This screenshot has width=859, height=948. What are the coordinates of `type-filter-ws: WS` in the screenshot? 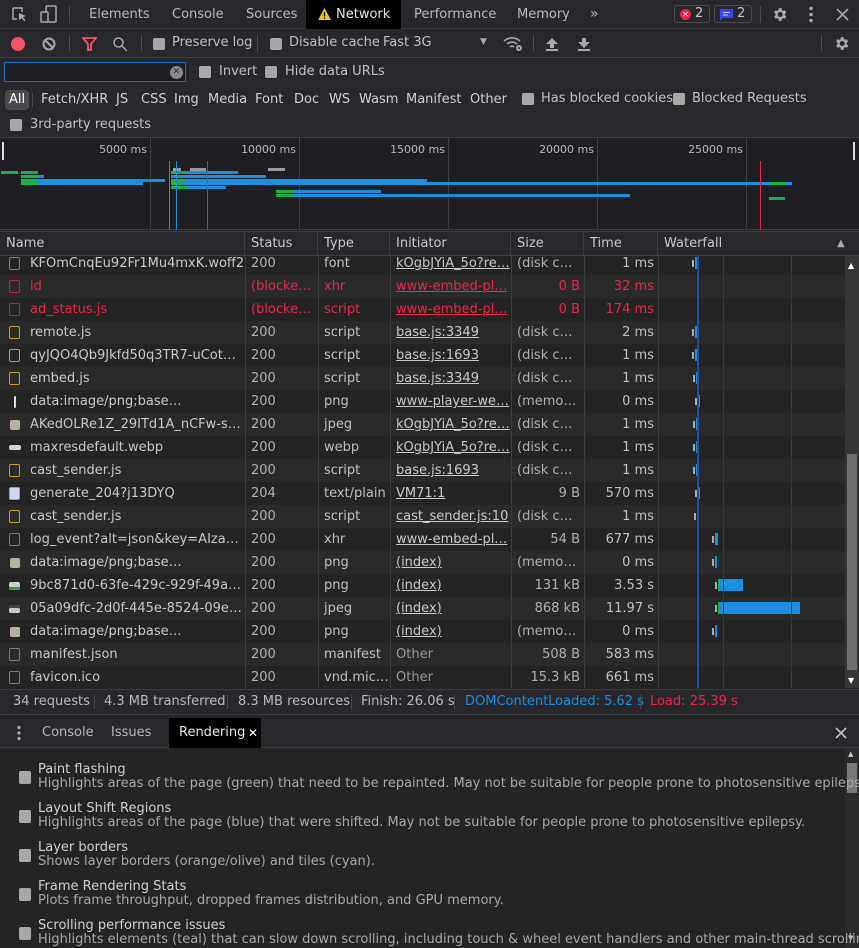 It's located at (339, 100).